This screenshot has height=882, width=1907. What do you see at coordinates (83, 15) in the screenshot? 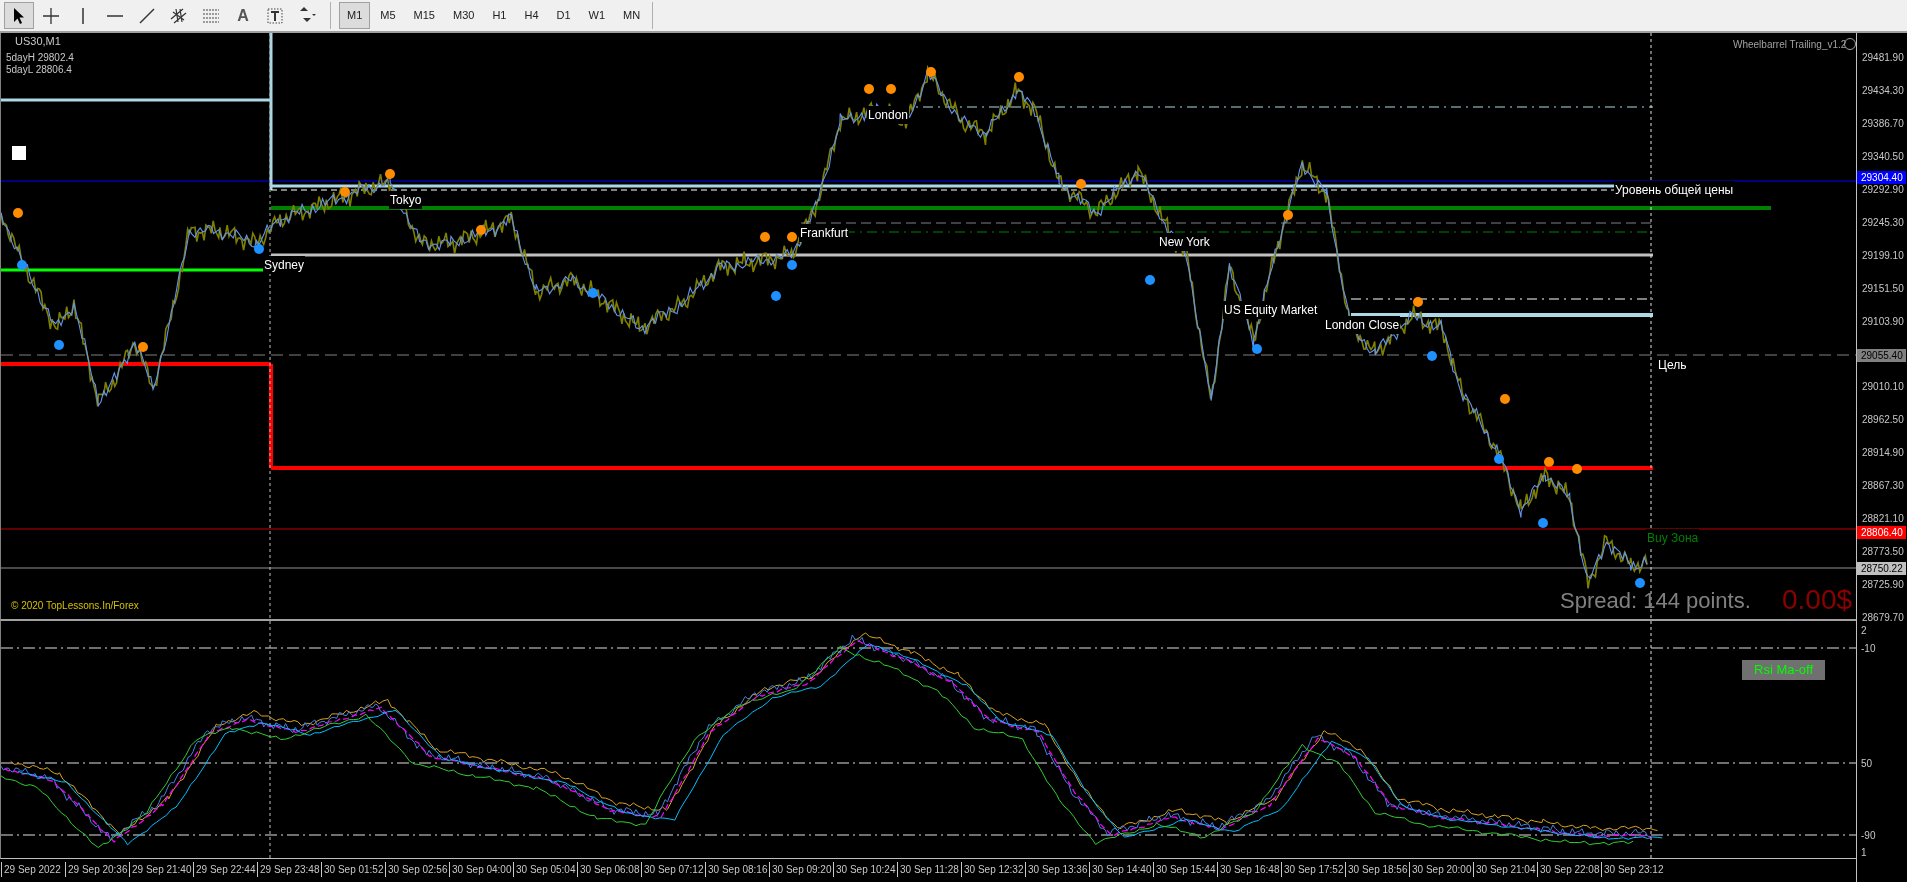
I see `vertical-line-icon` at bounding box center [83, 15].